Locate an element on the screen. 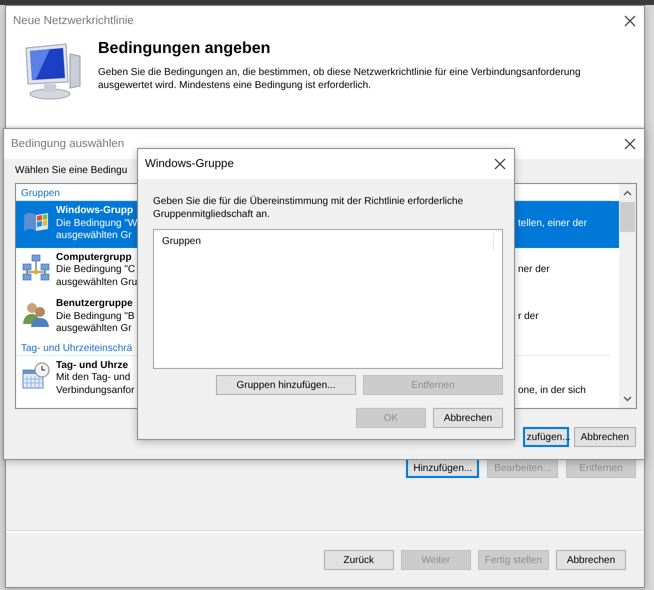  item-description: one, in der sich is located at coordinates (552, 390).